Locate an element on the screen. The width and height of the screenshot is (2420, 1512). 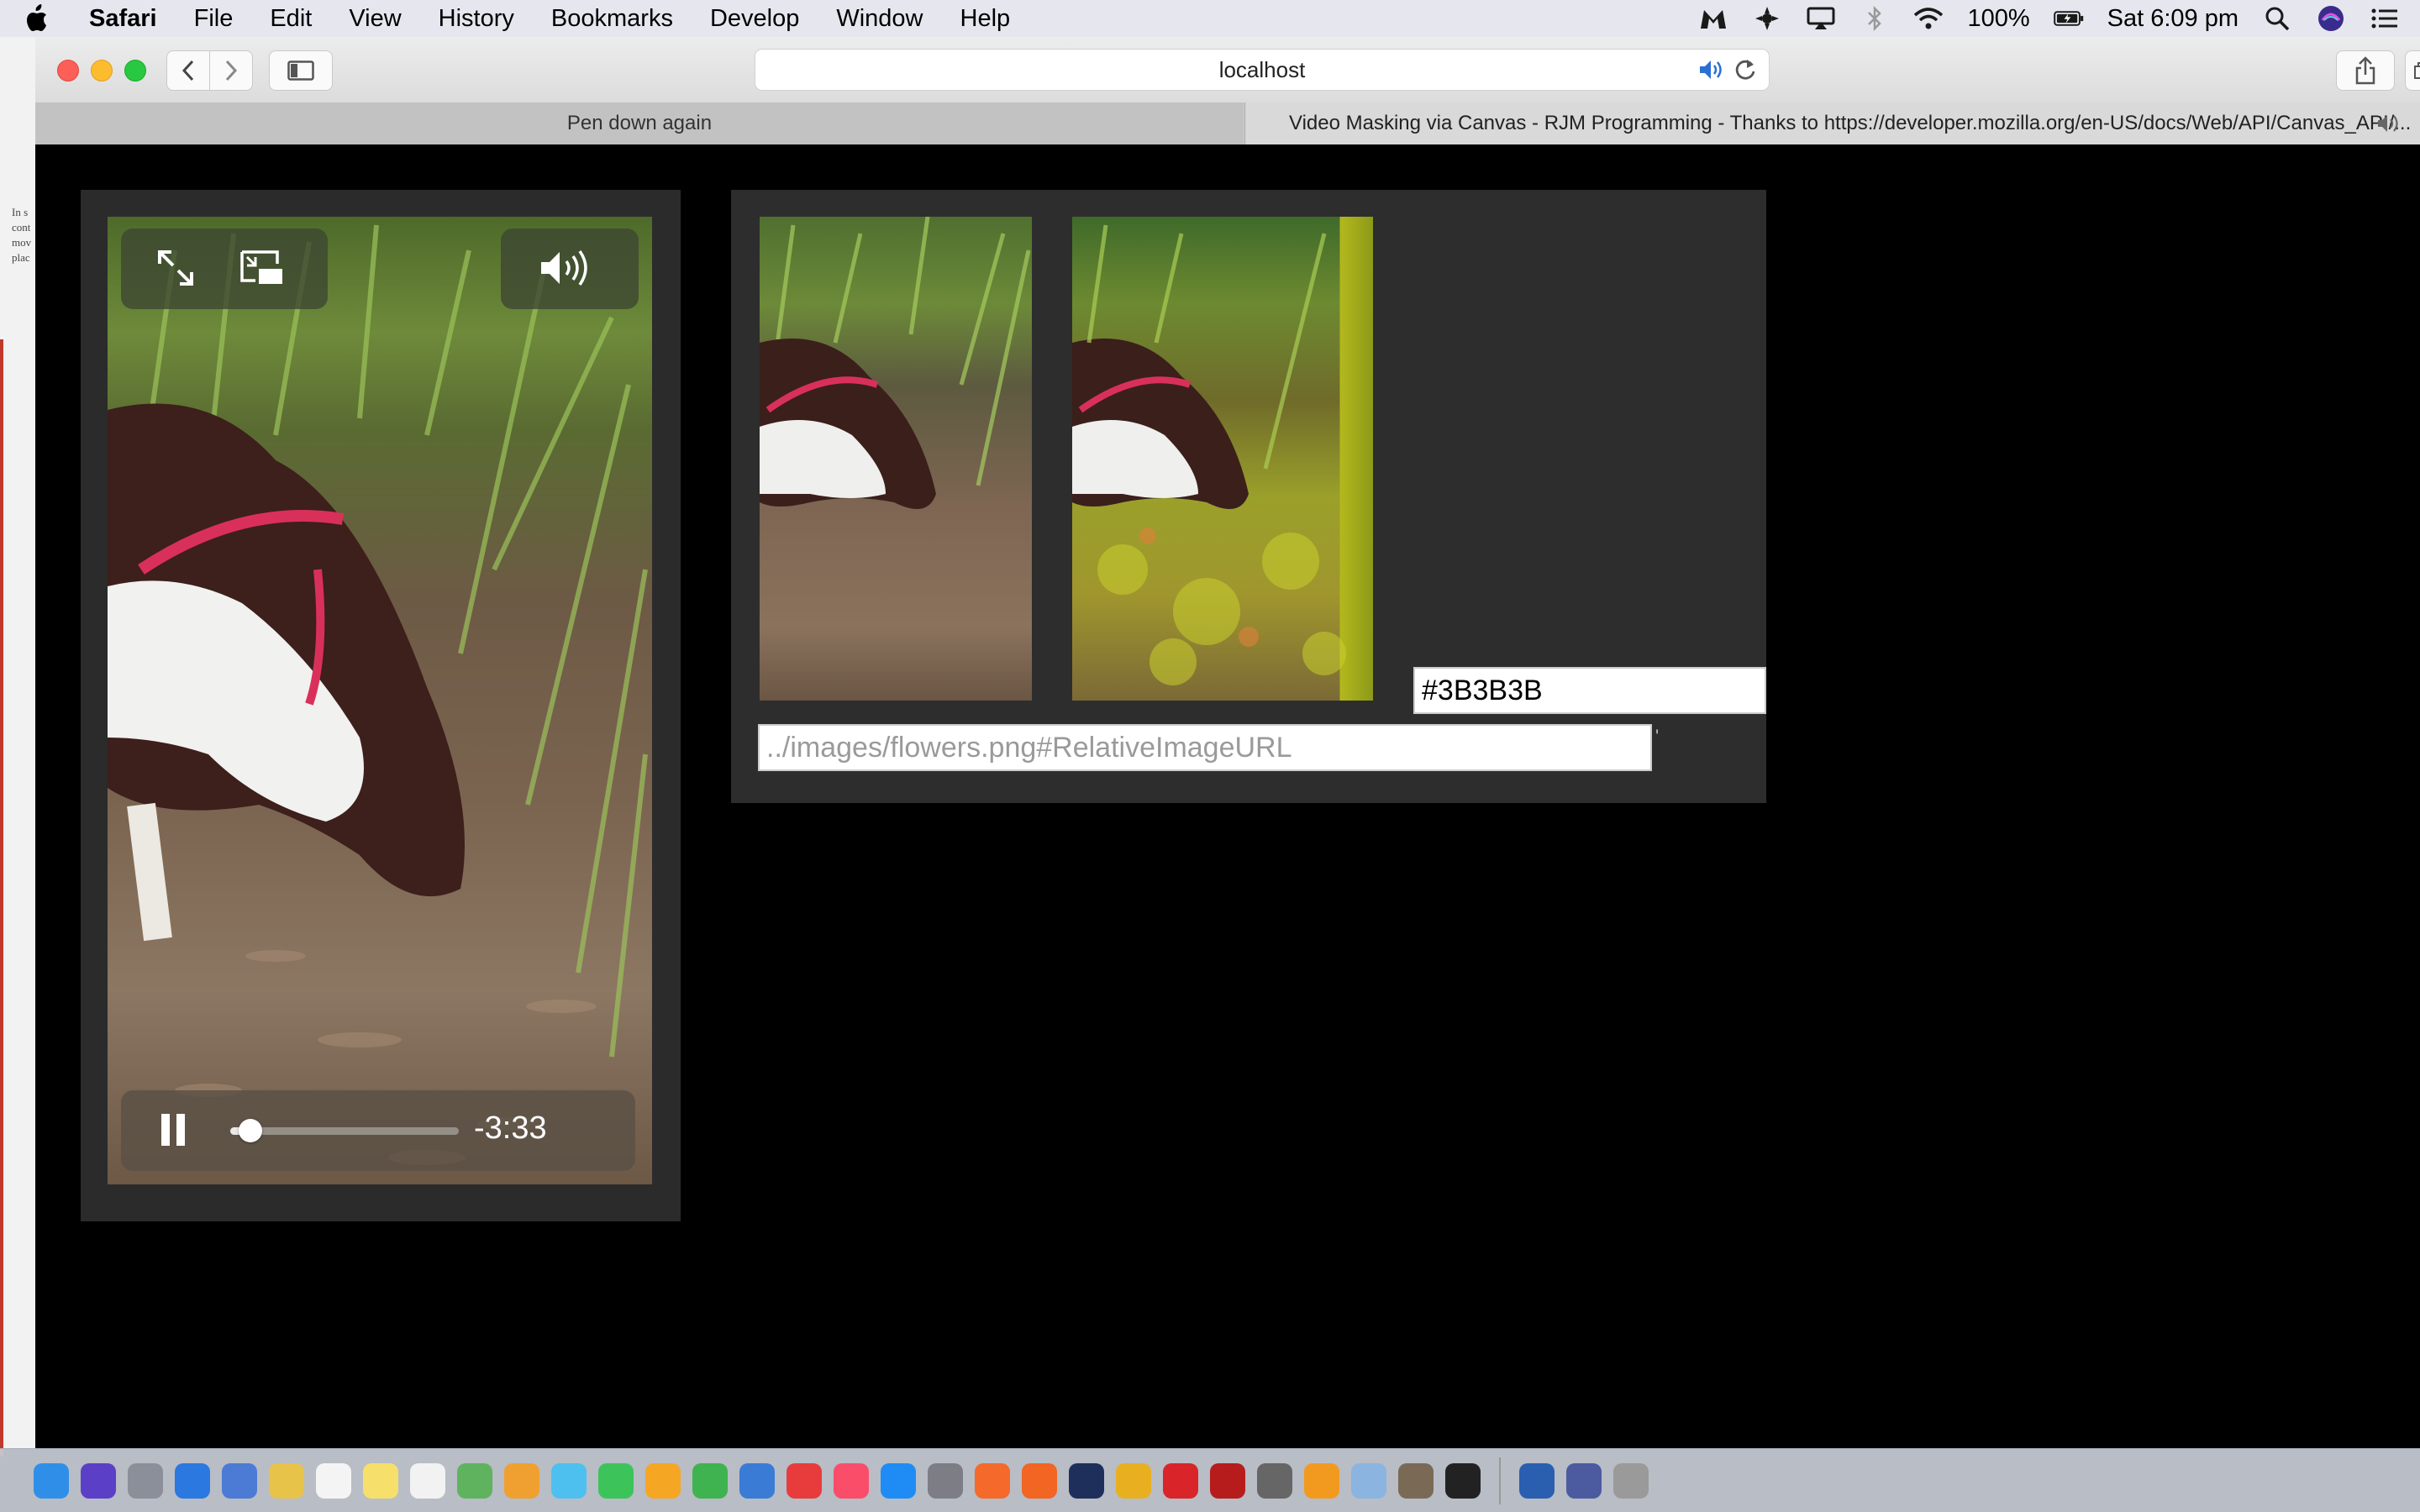
chevron-left-icon is located at coordinates (188, 70).